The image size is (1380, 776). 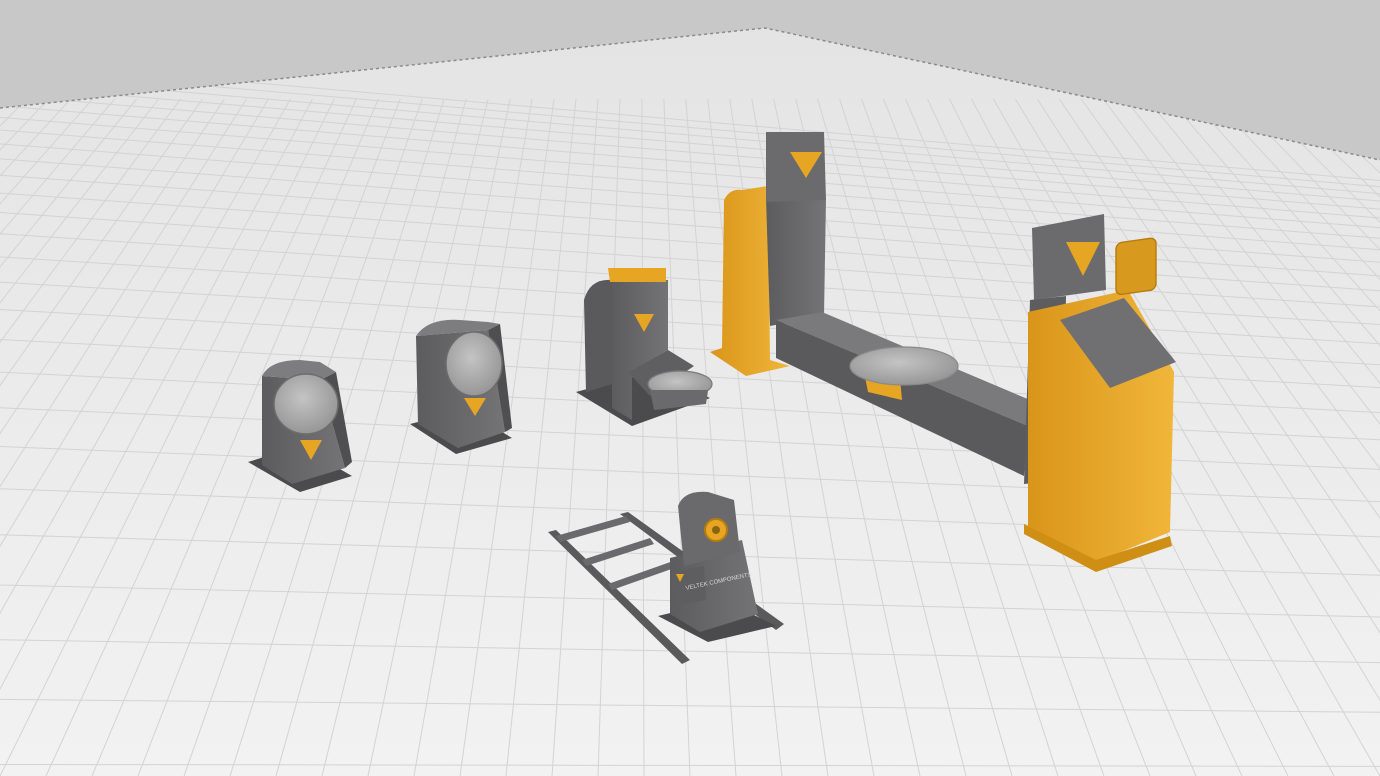 What do you see at coordinates (716, 530) in the screenshot?
I see `motor-hub` at bounding box center [716, 530].